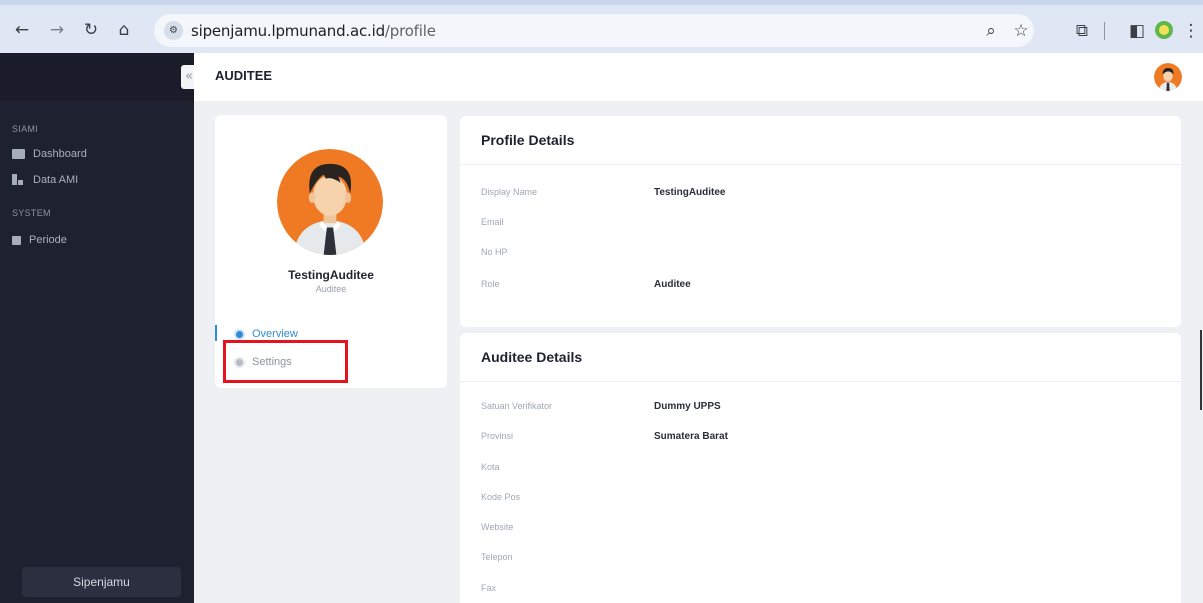 Image resolution: width=1203 pixels, height=603 pixels. What do you see at coordinates (494, 252) in the screenshot?
I see `field-label: No HP` at bounding box center [494, 252].